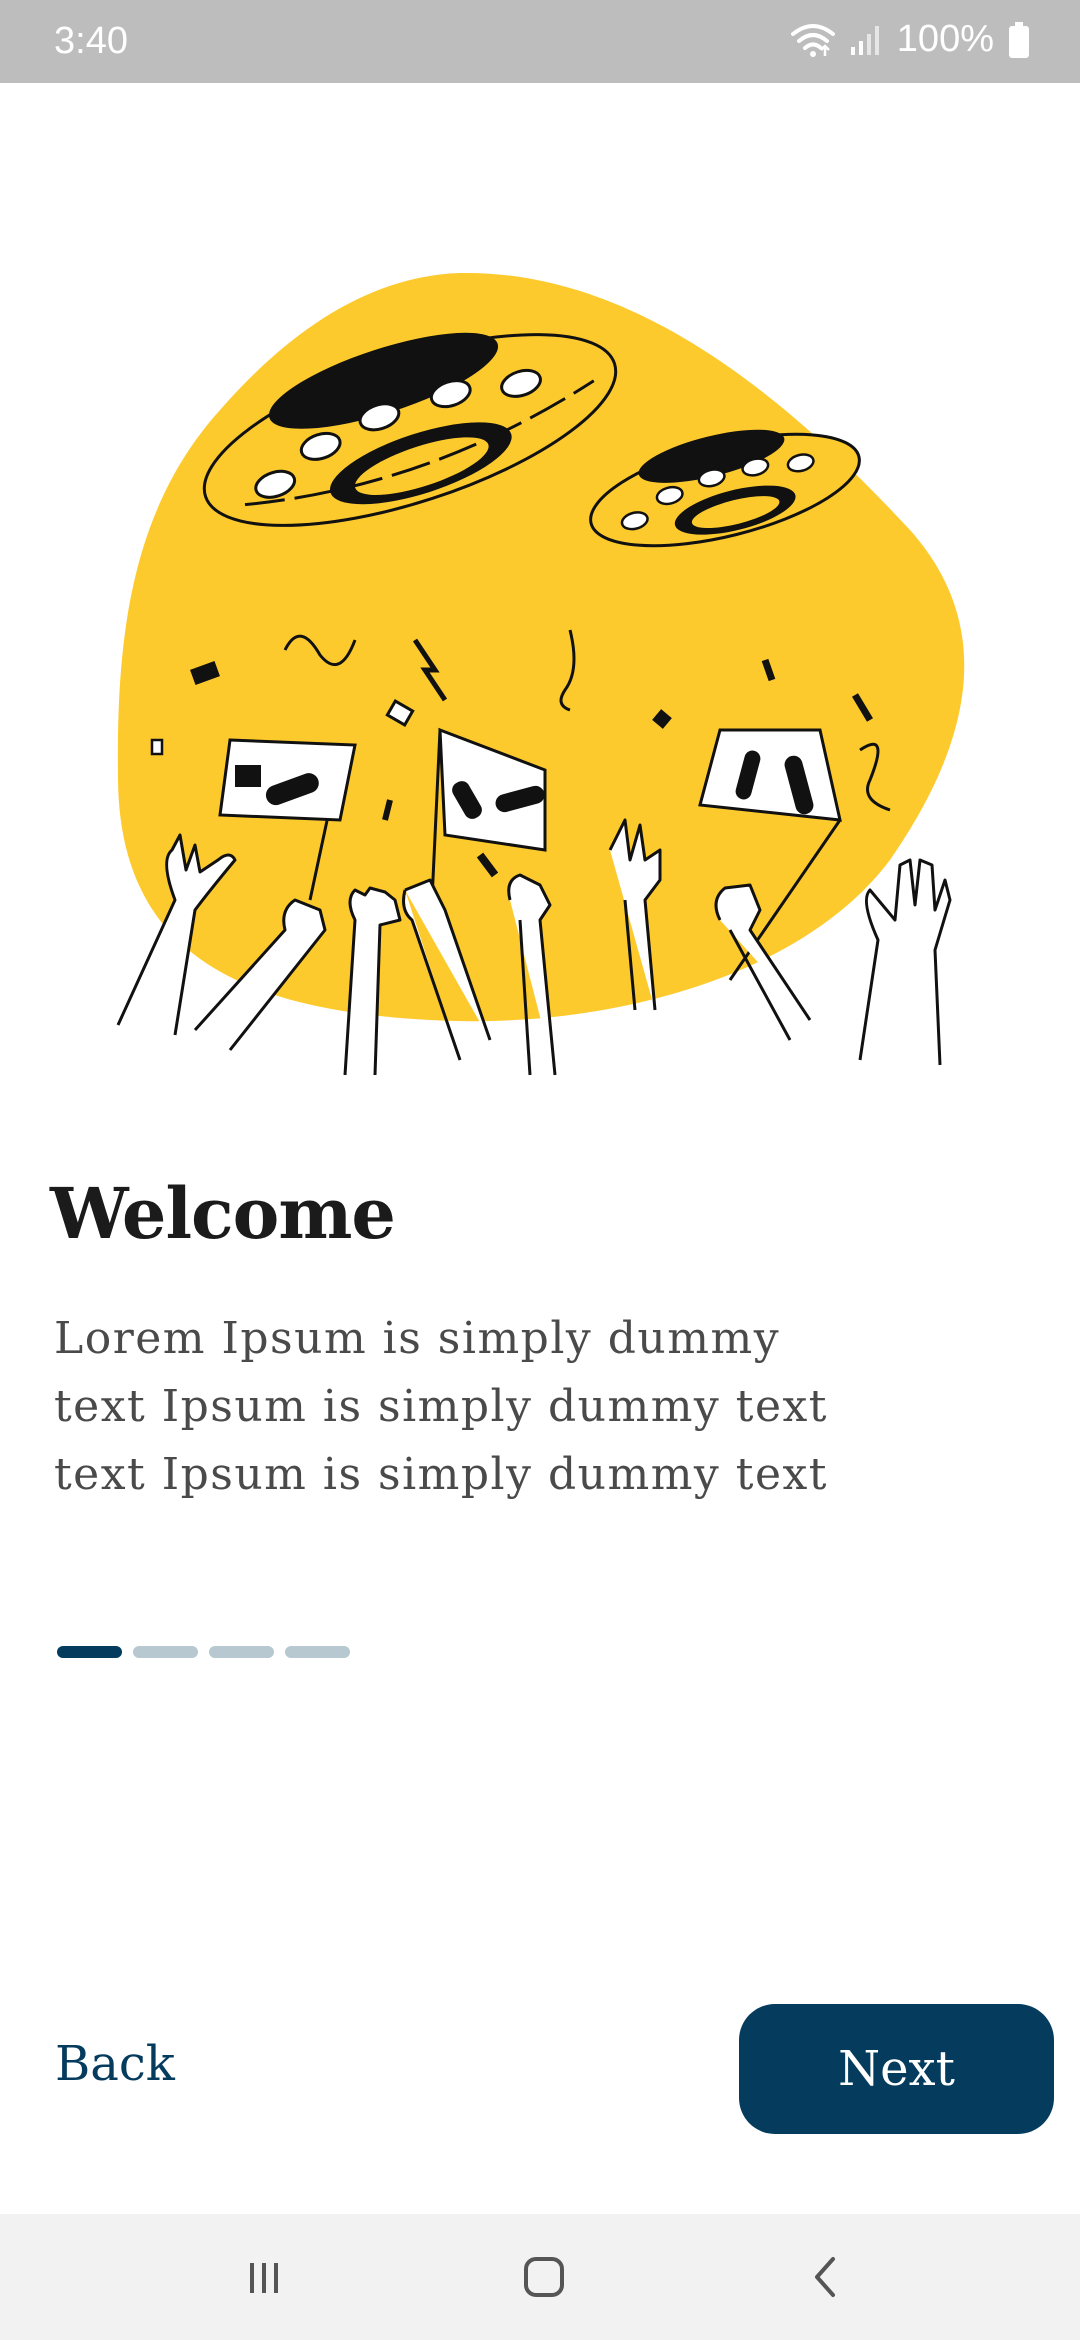  I want to click on recent-apps-icon, so click(264, 2277).